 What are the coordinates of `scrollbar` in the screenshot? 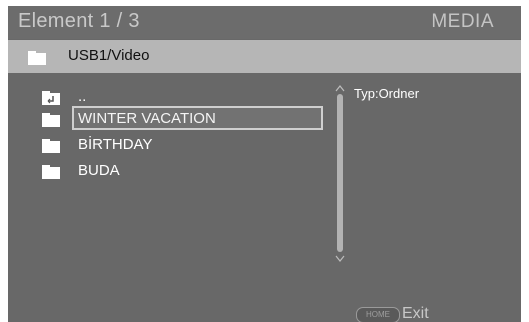 It's located at (340, 174).